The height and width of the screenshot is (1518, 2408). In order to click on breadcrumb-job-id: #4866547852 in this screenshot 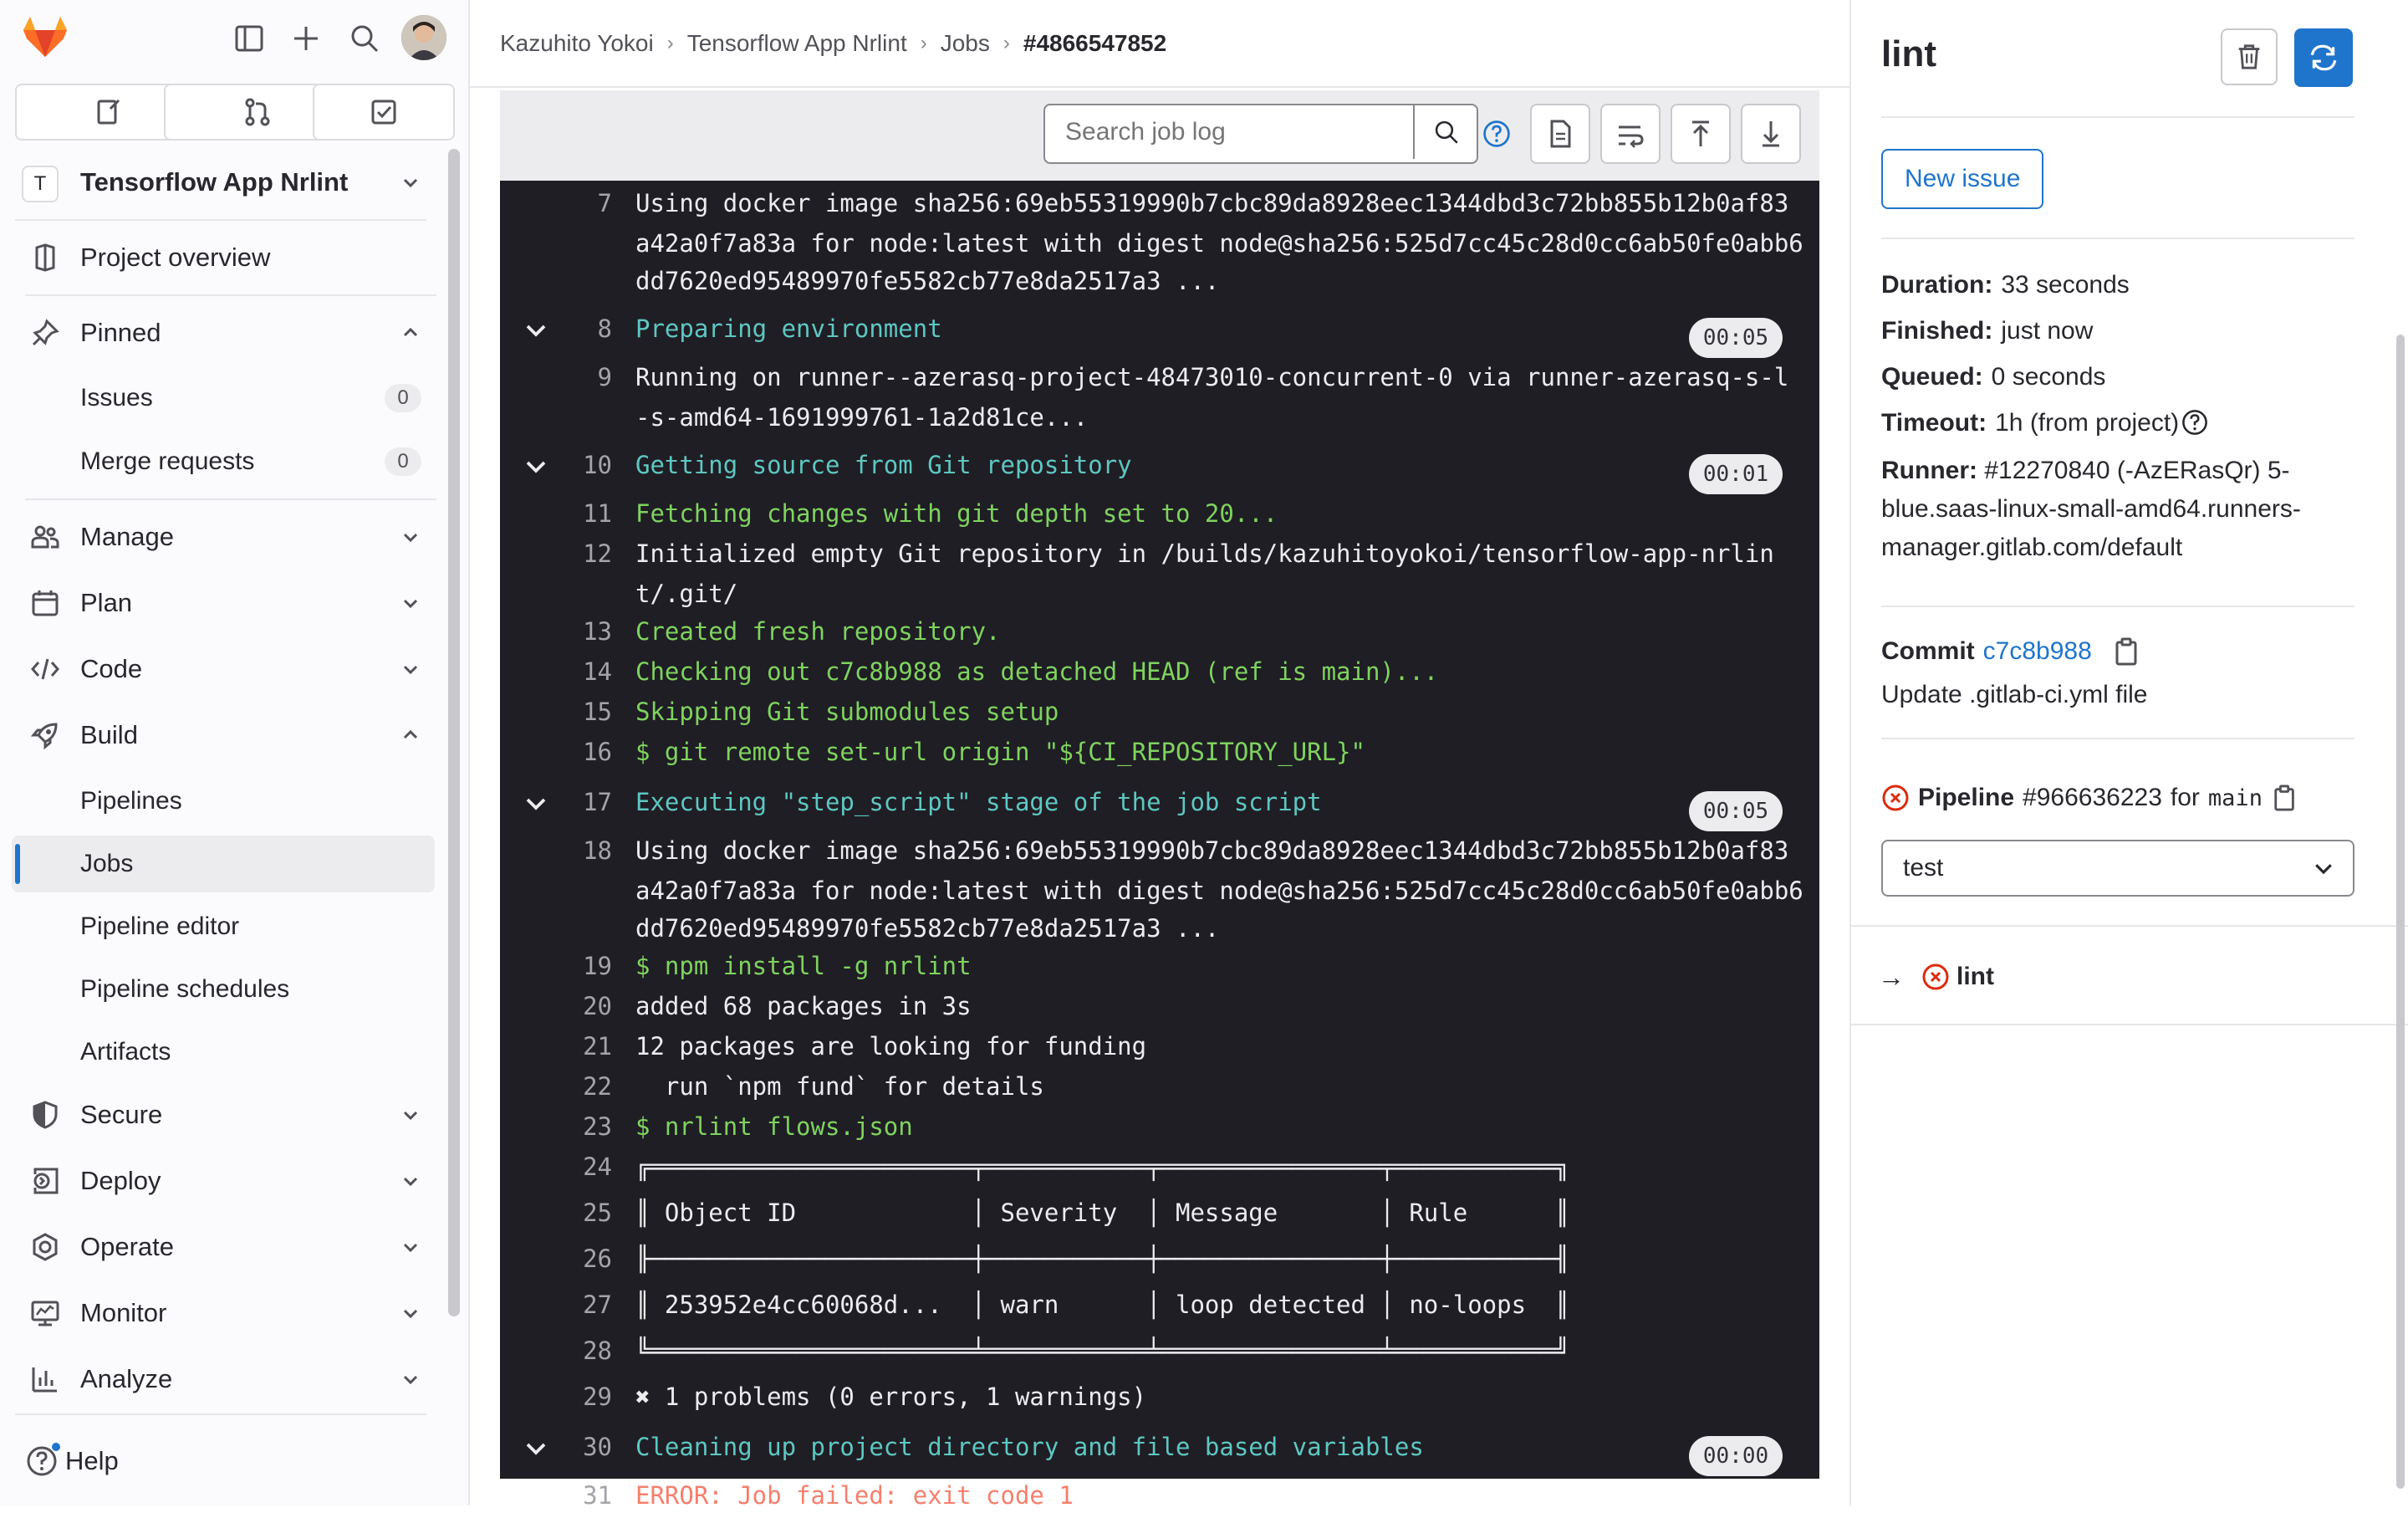, I will do `click(1094, 43)`.